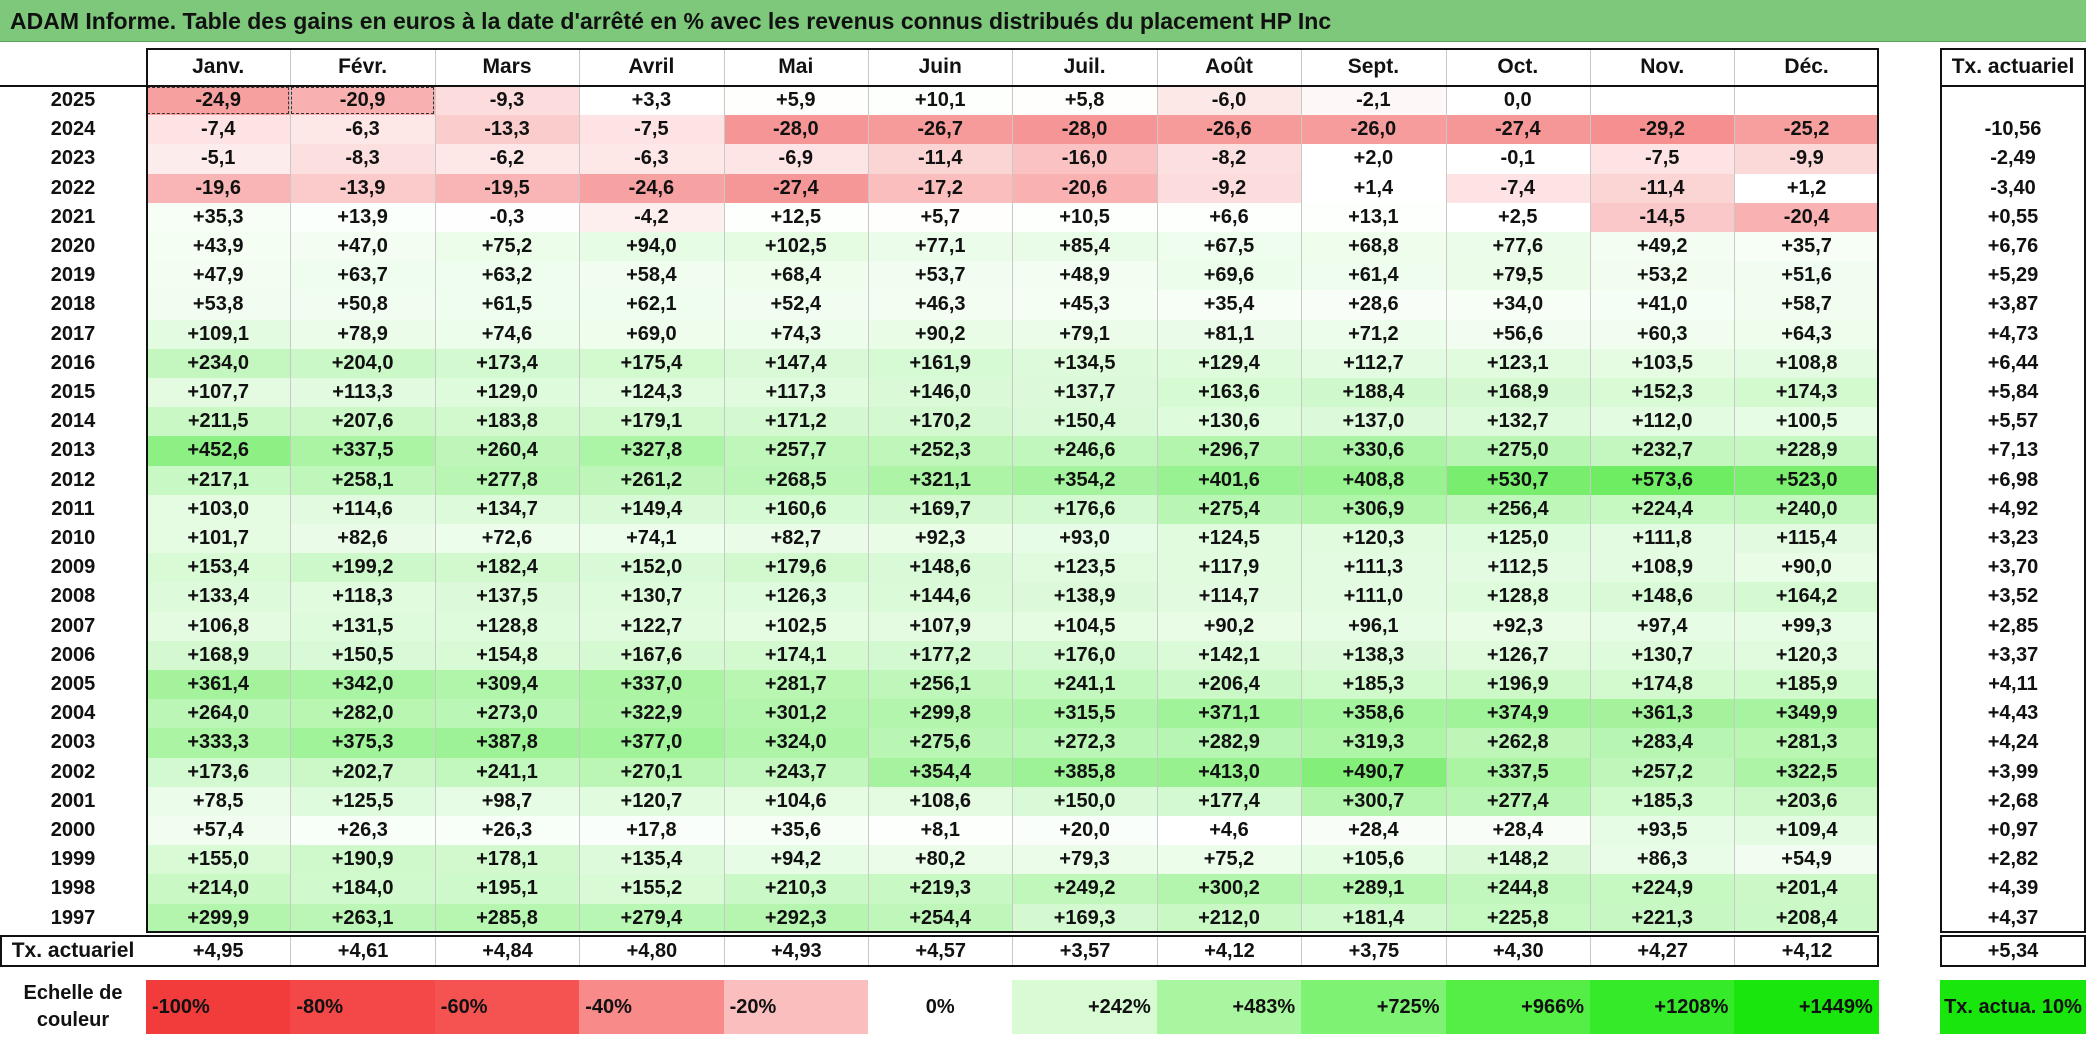 This screenshot has width=2086, height=1037. What do you see at coordinates (218, 276) in the screenshot?
I see `table-cell: +47,9` at bounding box center [218, 276].